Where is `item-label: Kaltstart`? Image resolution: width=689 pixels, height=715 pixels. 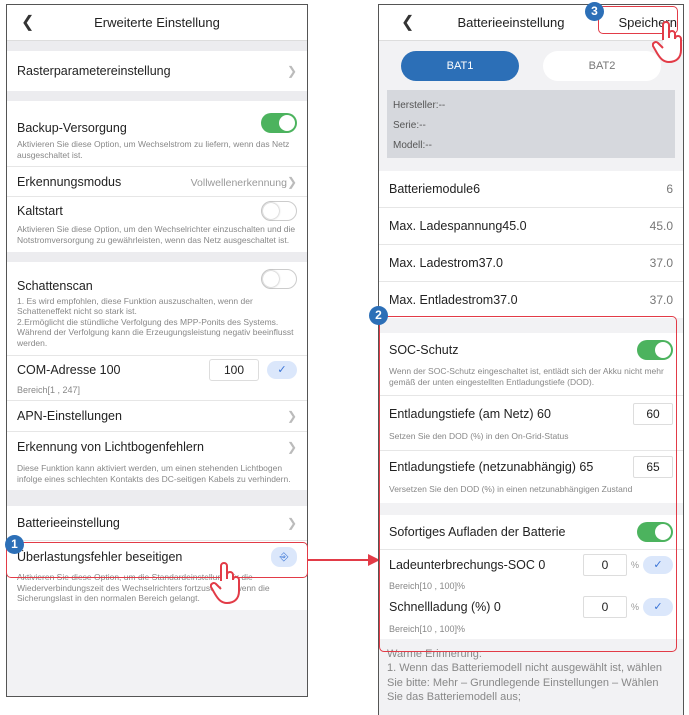
item-label: Kaltstart is located at coordinates (40, 210).